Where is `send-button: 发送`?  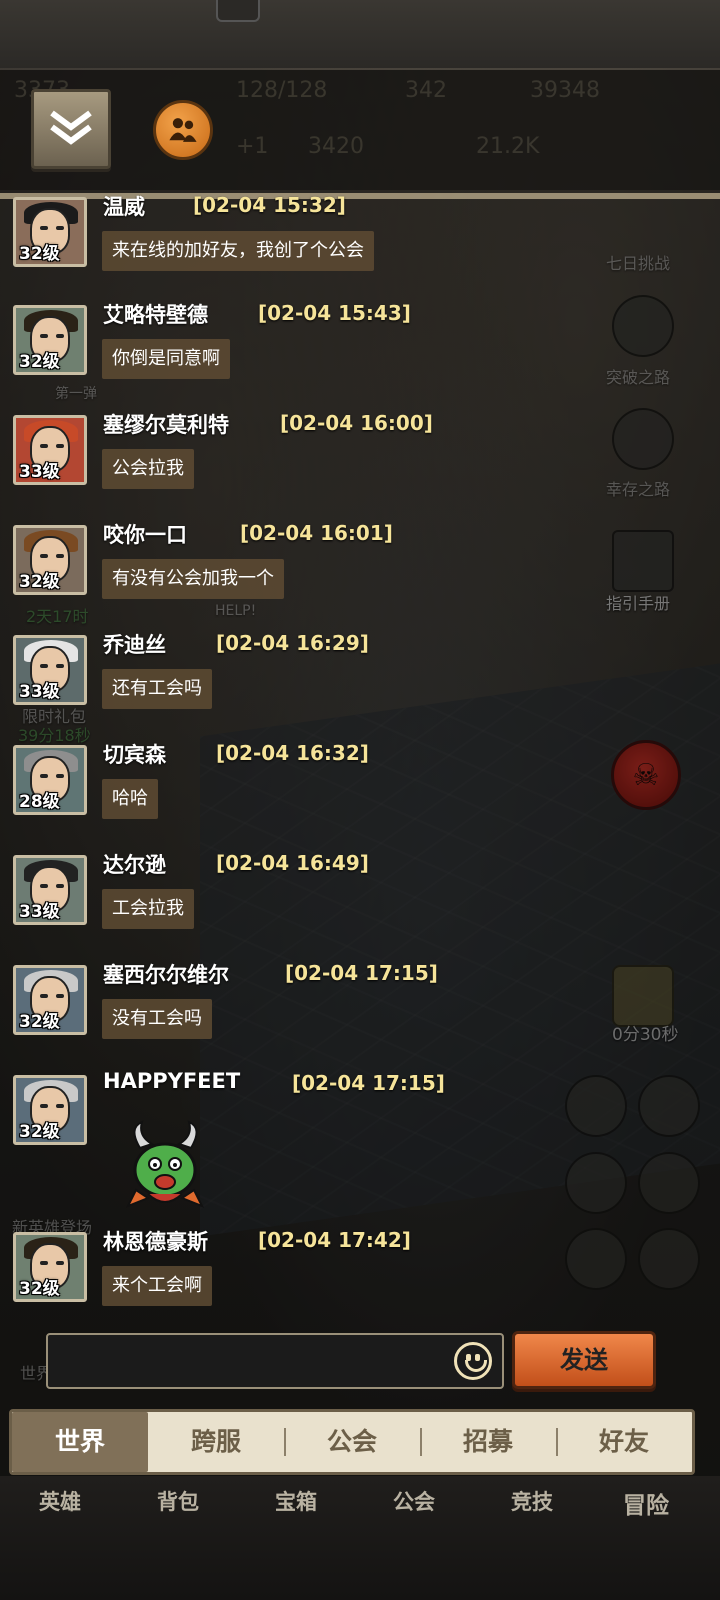
send-button: 发送 is located at coordinates (584, 1360).